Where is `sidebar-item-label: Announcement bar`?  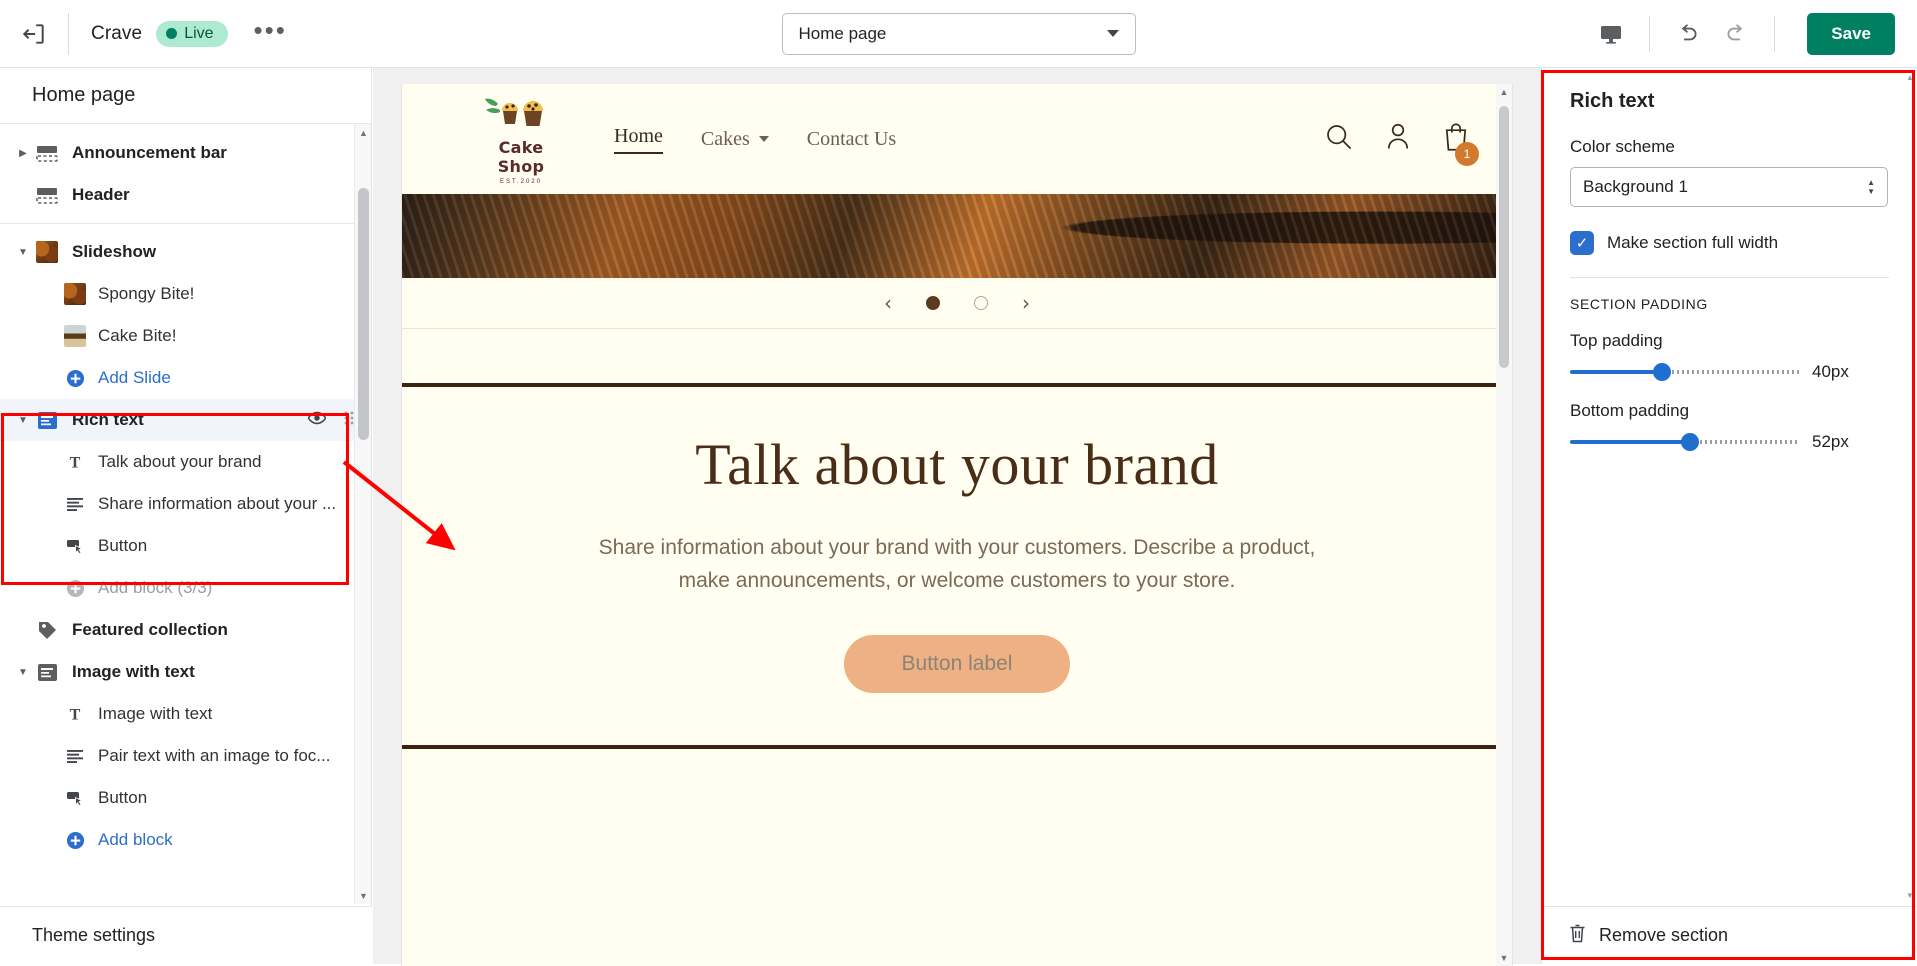
sidebar-item-label: Announcement bar is located at coordinates (149, 152).